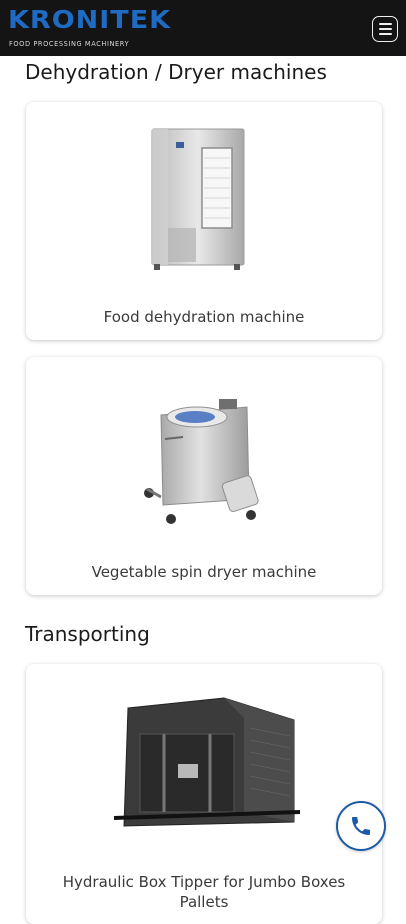  I want to click on section-title-dehydration: Dehydration / Dryer machines, so click(176, 72).